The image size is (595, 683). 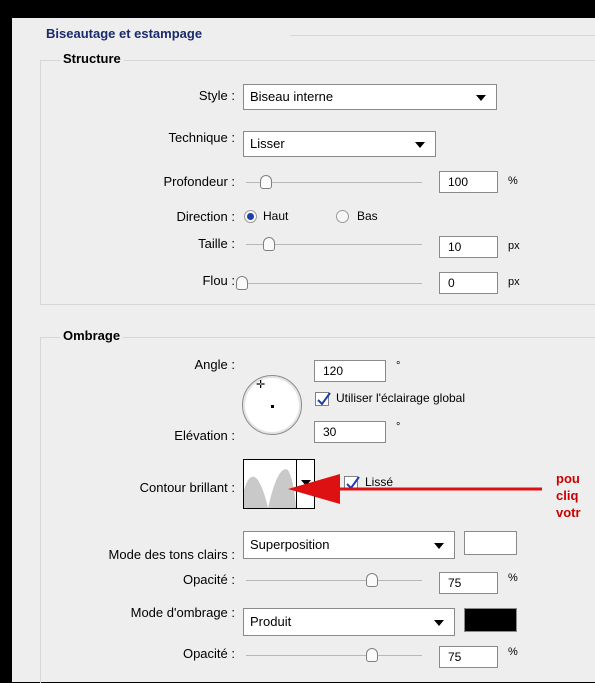 What do you see at coordinates (208, 579) in the screenshot?
I see `opacite1-label: Opacité :` at bounding box center [208, 579].